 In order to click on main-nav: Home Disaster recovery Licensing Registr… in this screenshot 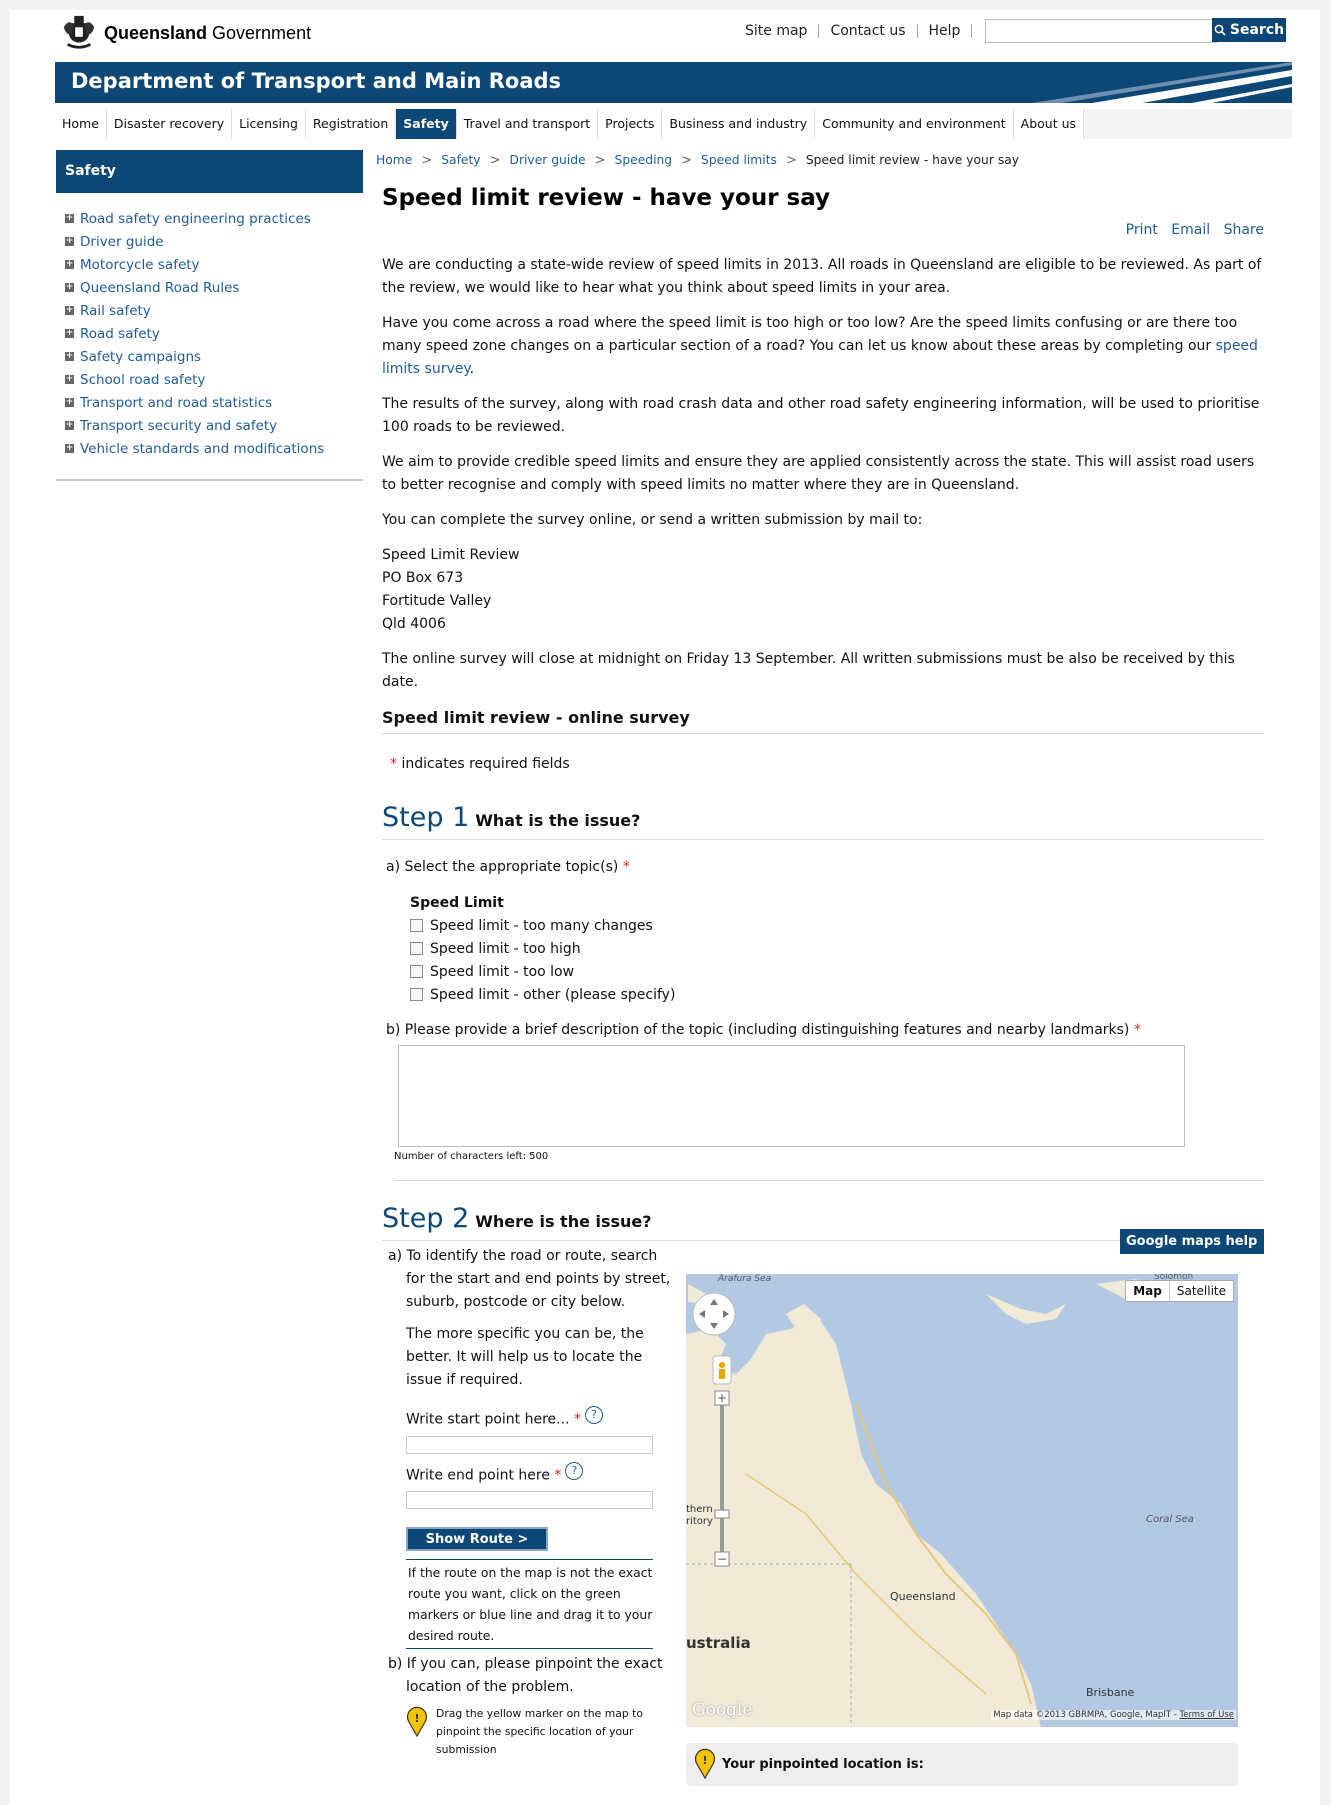, I will do `click(673, 124)`.